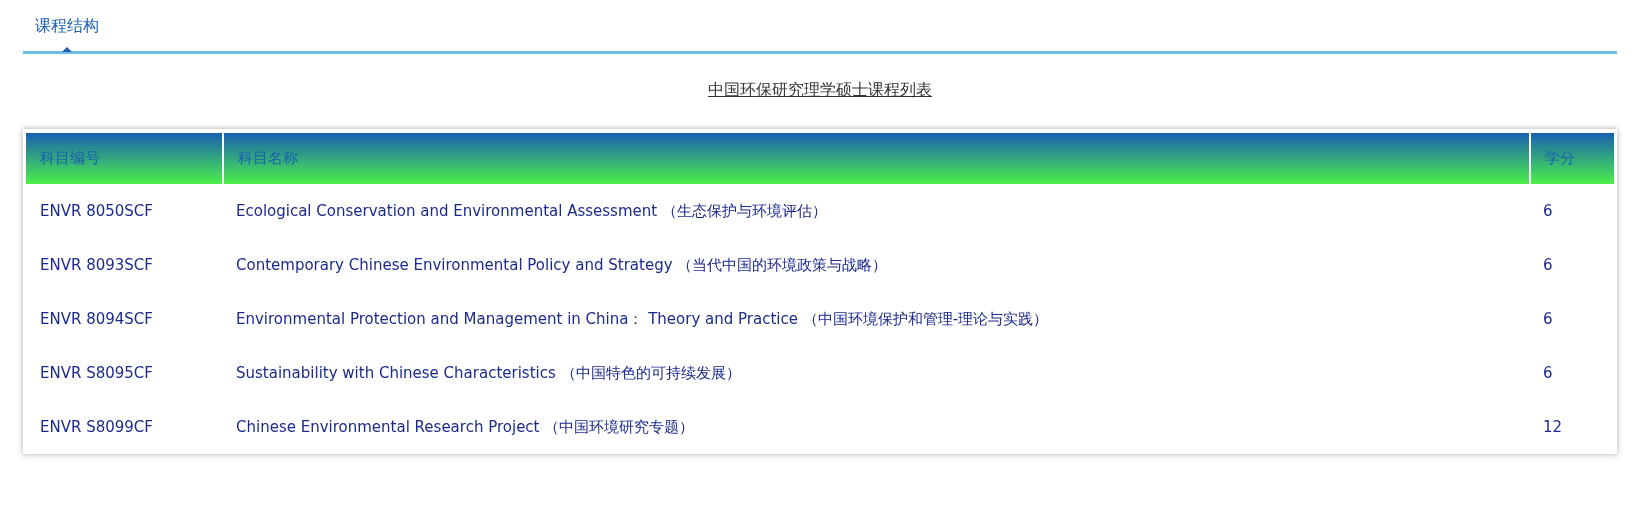 The height and width of the screenshot is (508, 1635). What do you see at coordinates (820, 89) in the screenshot?
I see `table-title: 中国环保研究理学硕士课程列表` at bounding box center [820, 89].